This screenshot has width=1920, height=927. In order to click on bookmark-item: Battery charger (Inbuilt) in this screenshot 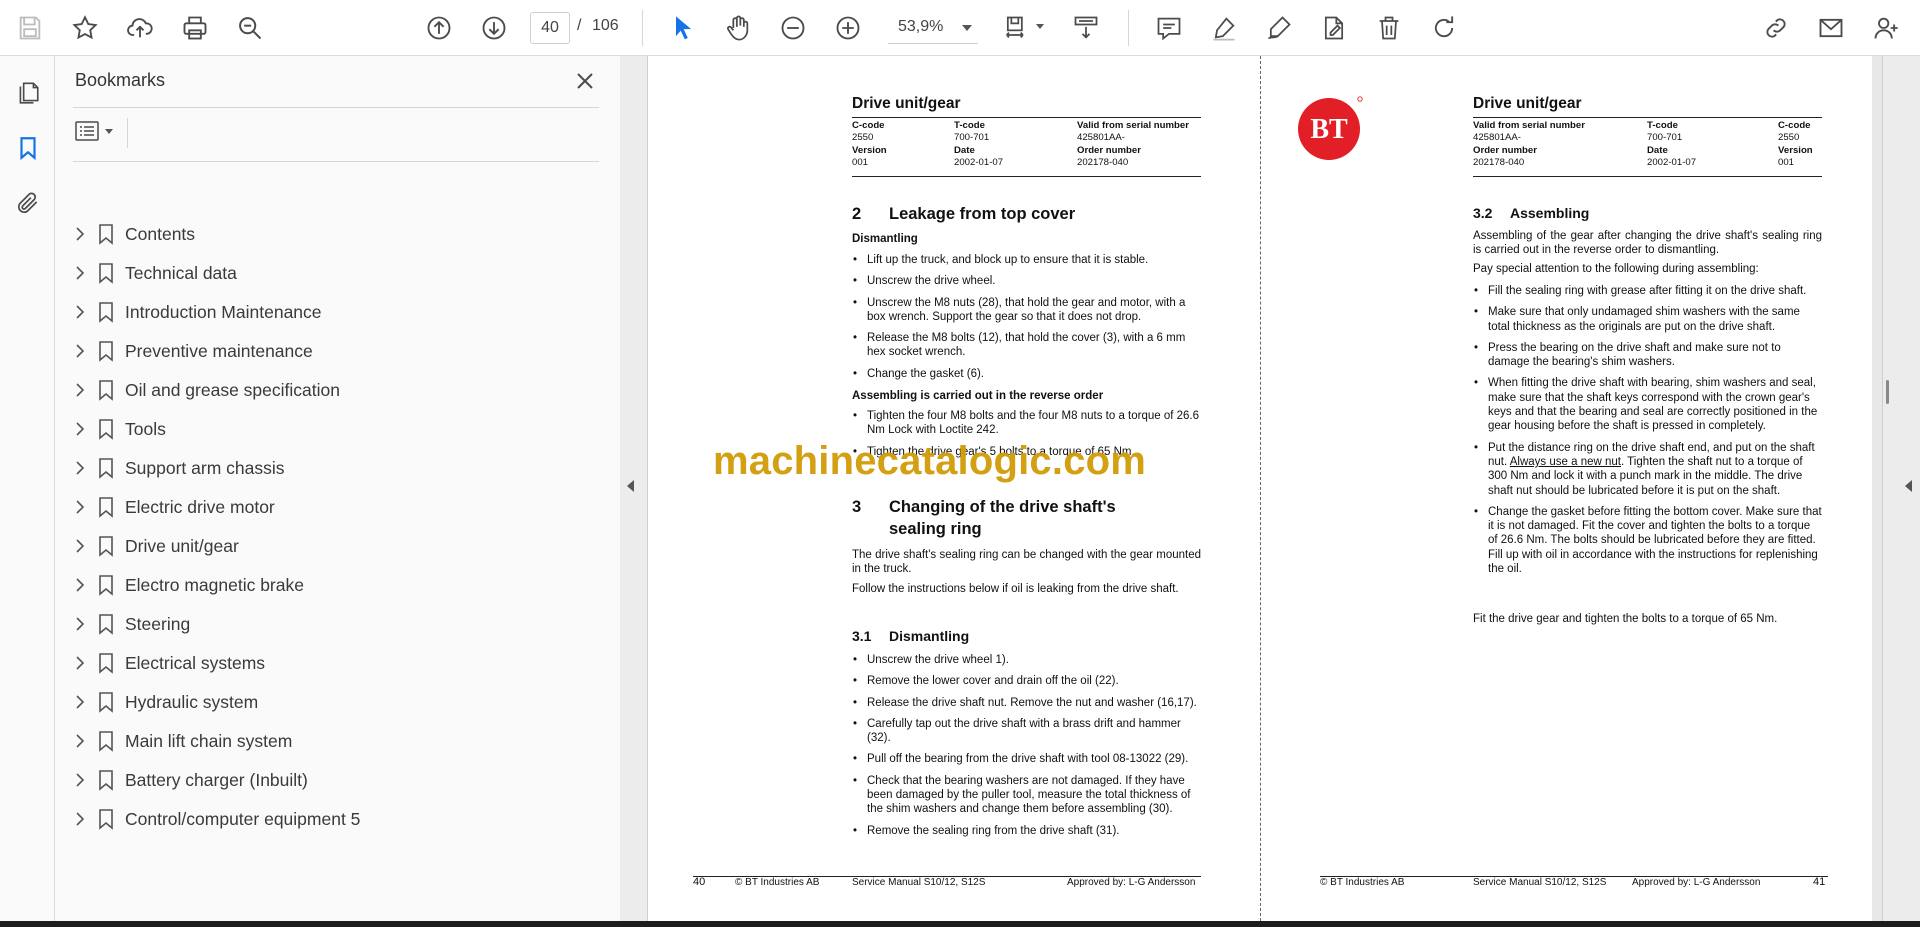, I will do `click(325, 780)`.